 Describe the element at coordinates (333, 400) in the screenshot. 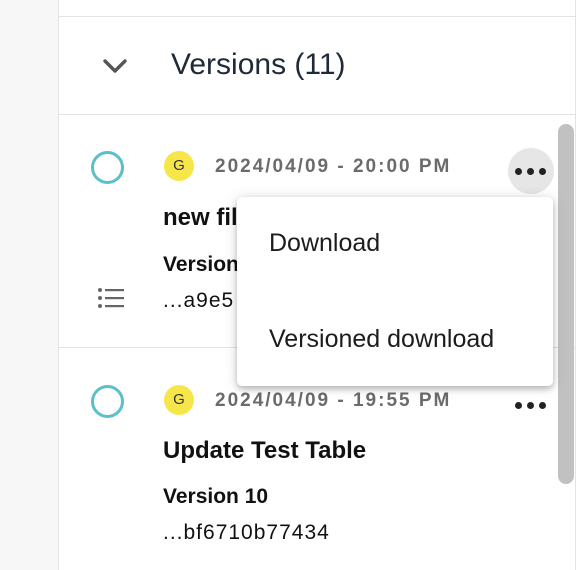

I see `version-timestamp: 2024/04/09 - 19:55 PM` at that location.